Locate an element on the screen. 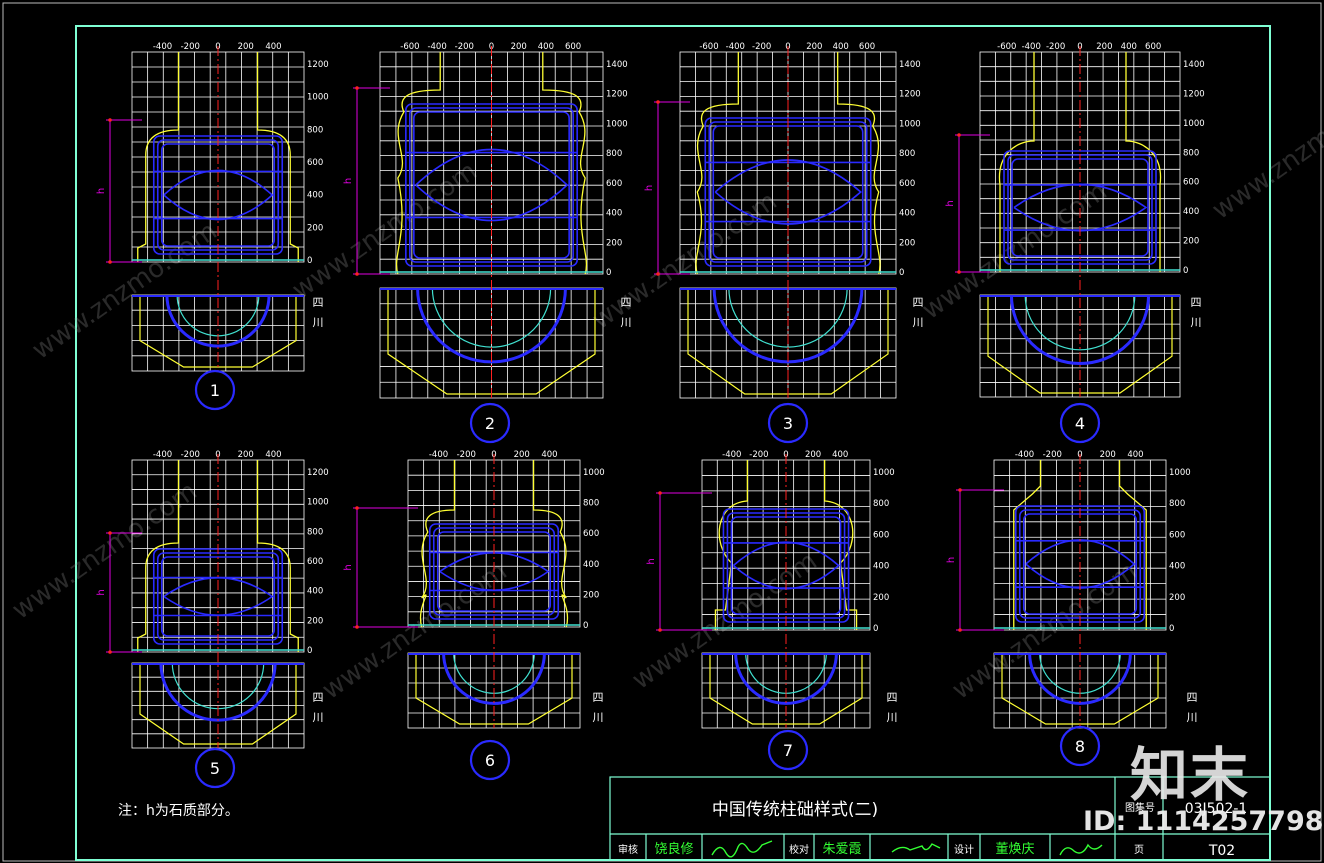  check-label: 校对 is located at coordinates (799, 849).